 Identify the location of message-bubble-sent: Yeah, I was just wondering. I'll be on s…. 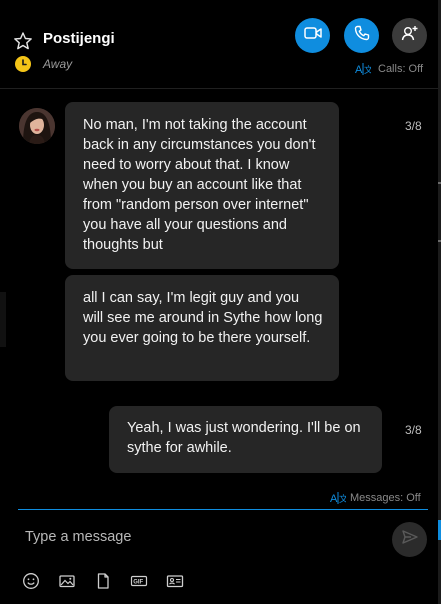
(245, 439).